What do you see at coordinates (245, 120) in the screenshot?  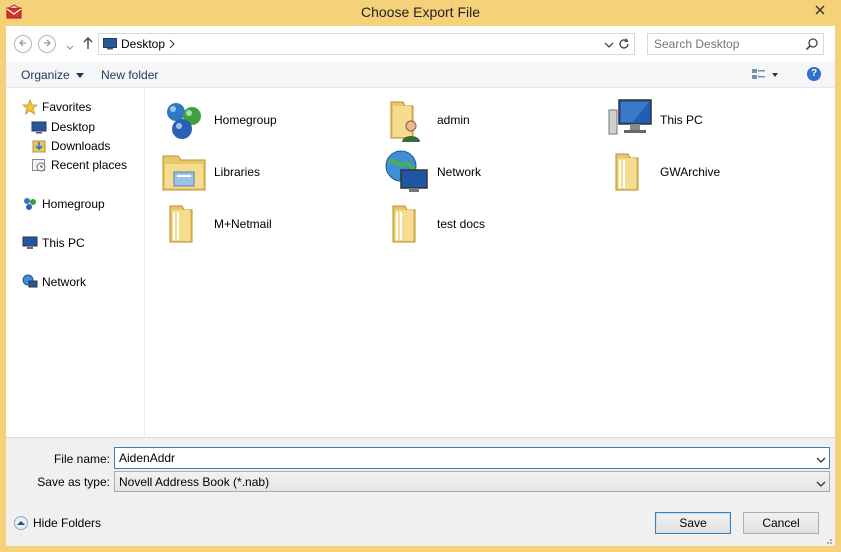 I see `item-label: Homegroup` at bounding box center [245, 120].